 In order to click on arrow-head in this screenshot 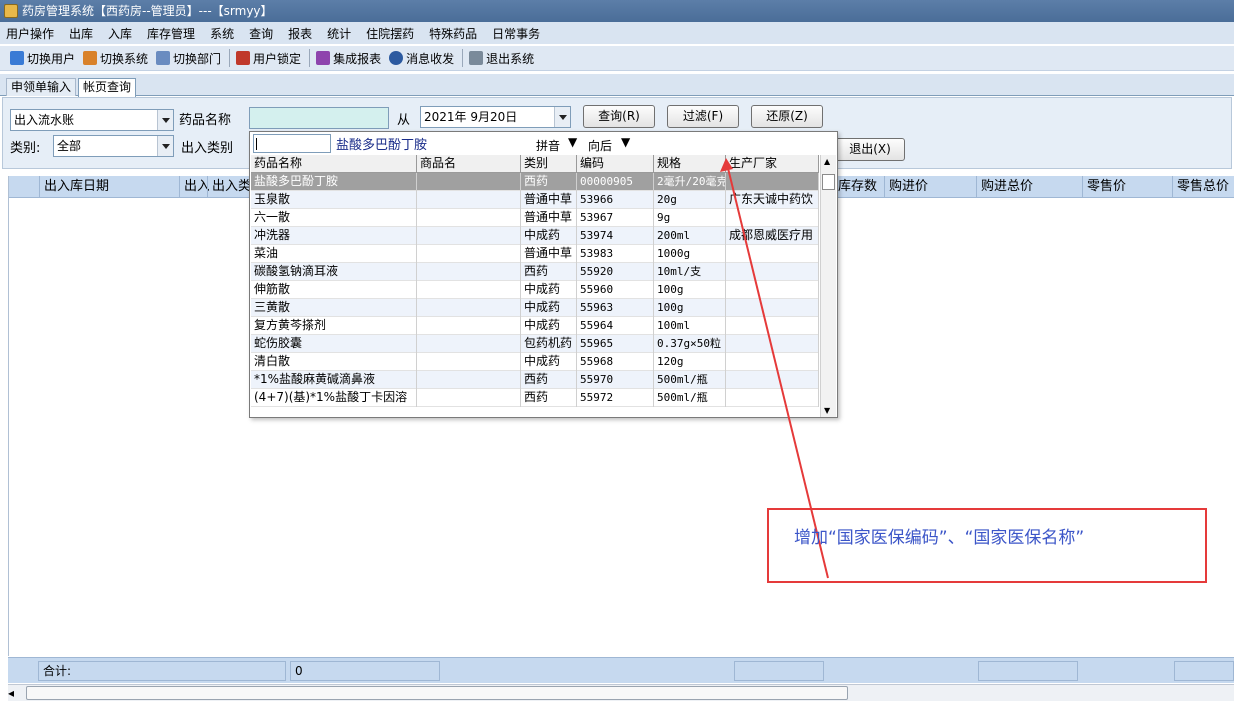, I will do `click(726, 165)`.